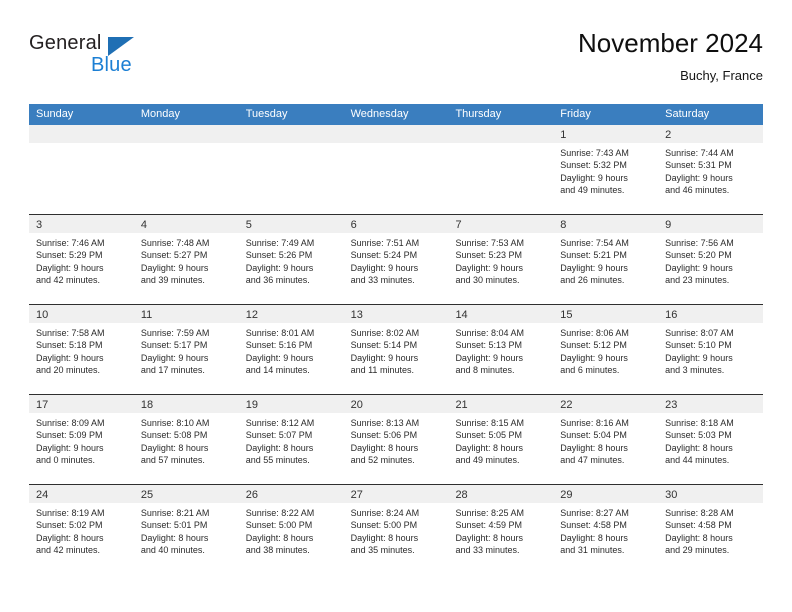  I want to click on title-block: November 2024 Buchy, France, so click(670, 55).